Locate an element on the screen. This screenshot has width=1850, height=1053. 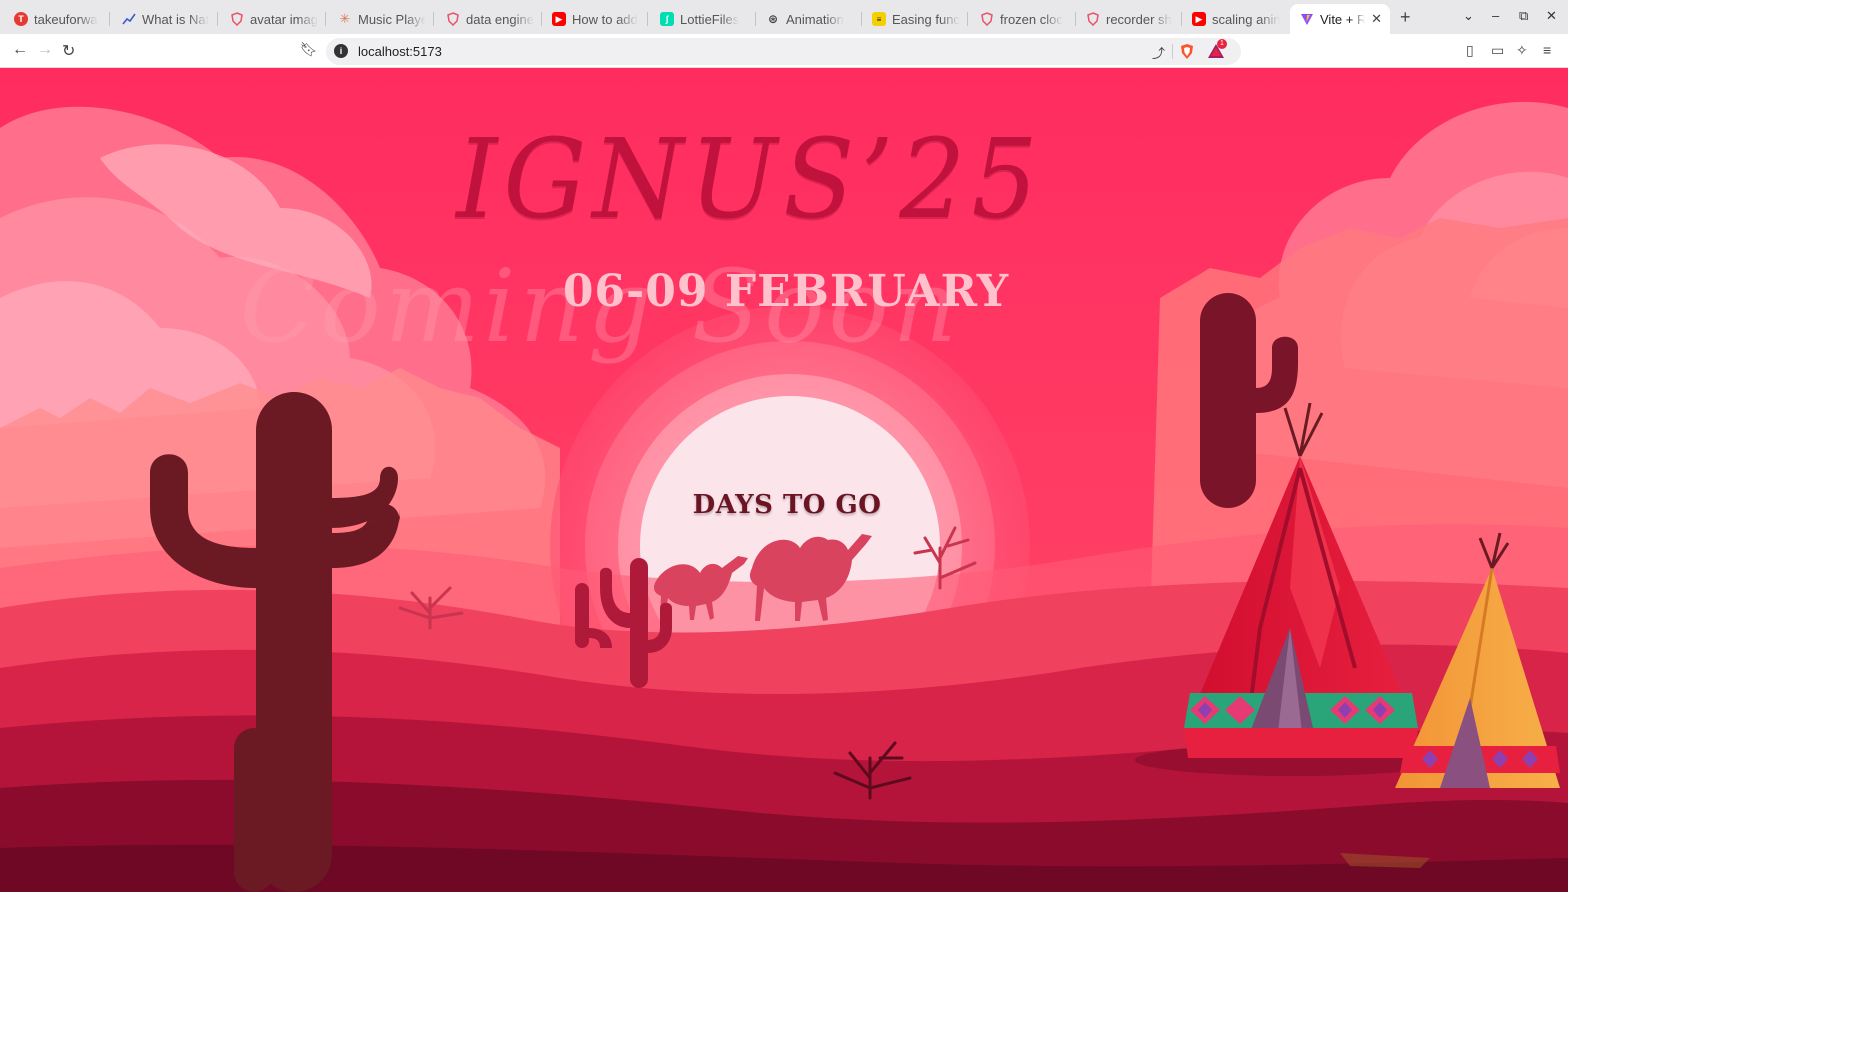
tab-13-active: Vite + R ✕ is located at coordinates (1340, 19).